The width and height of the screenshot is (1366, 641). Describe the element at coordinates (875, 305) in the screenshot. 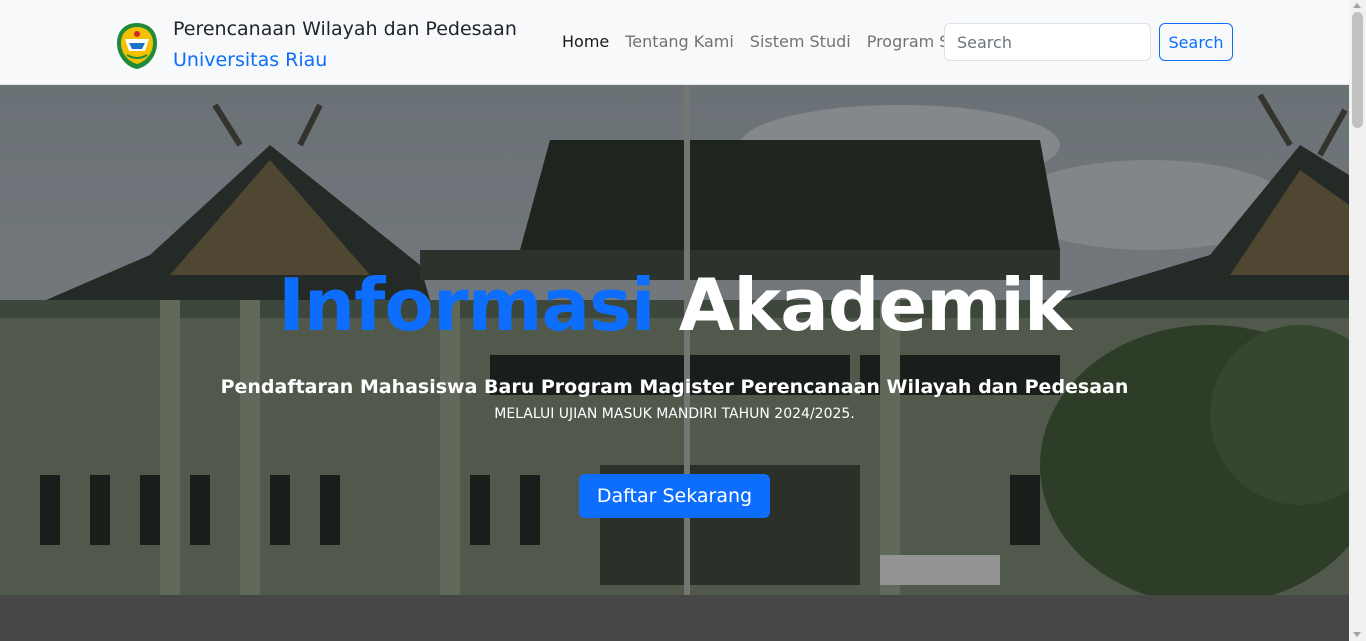

I see `hero-title-rest: Akademik` at that location.